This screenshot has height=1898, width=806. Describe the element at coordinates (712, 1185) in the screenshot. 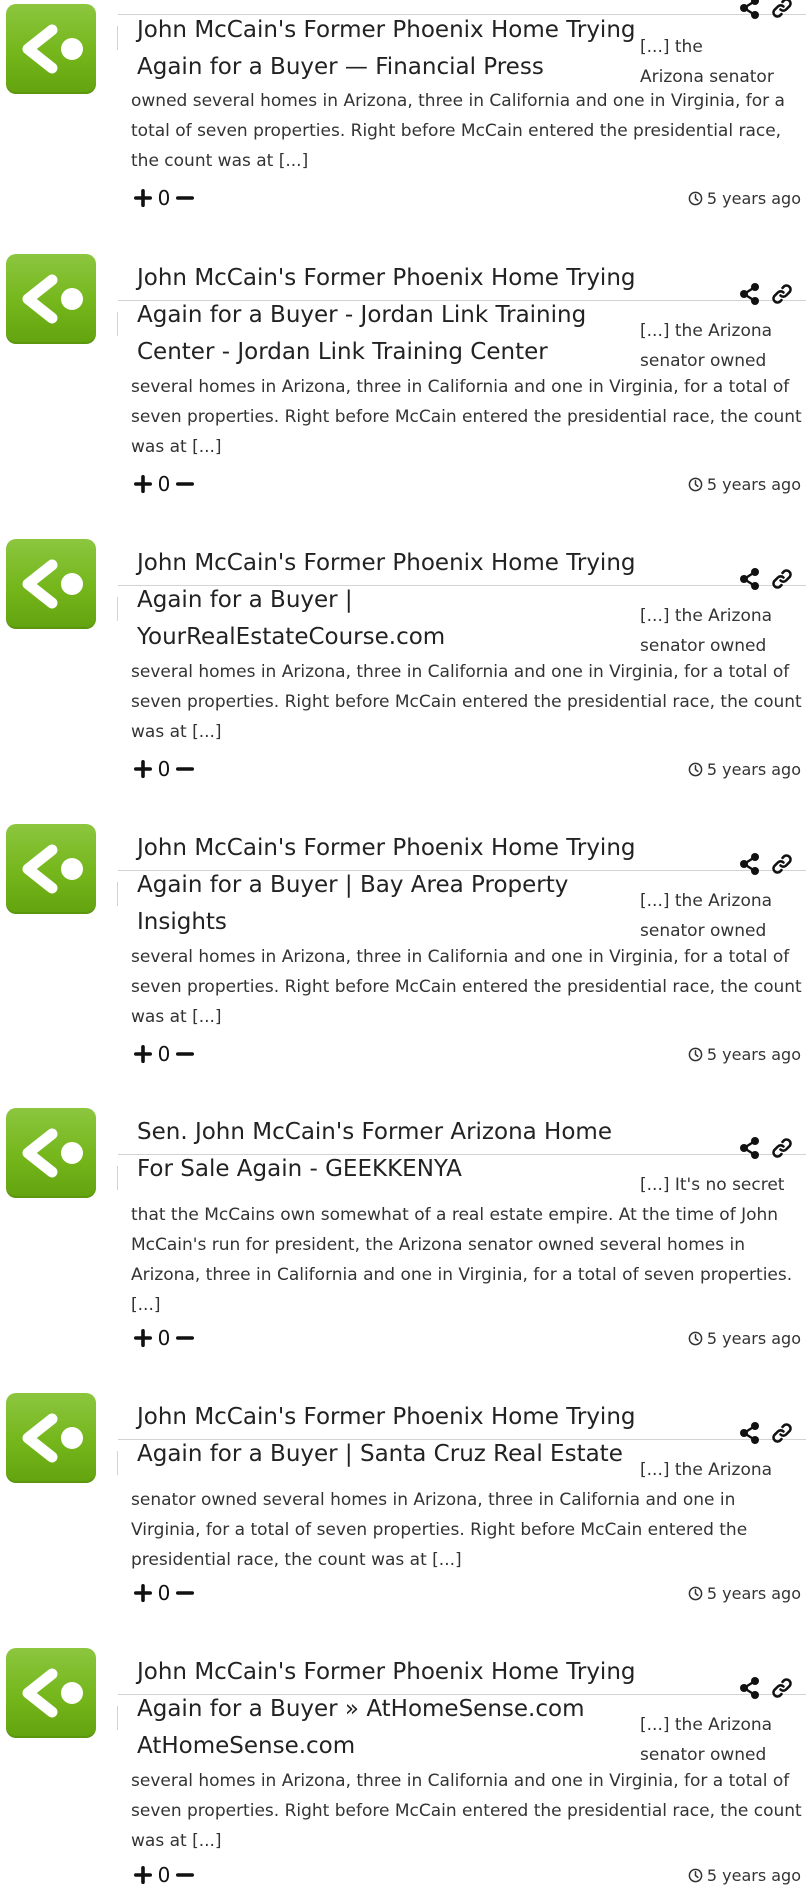

I see `excerpt-text: [...] It's no secret` at that location.